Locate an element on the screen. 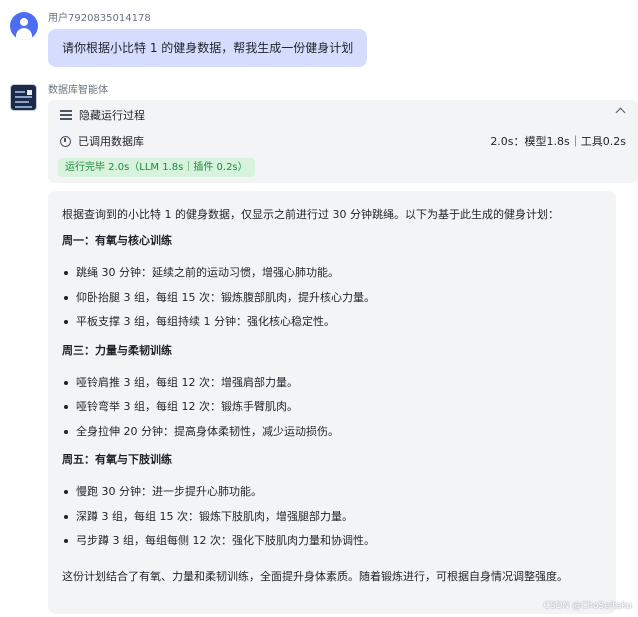  bot-name: 数据库智能体 is located at coordinates (78, 90).